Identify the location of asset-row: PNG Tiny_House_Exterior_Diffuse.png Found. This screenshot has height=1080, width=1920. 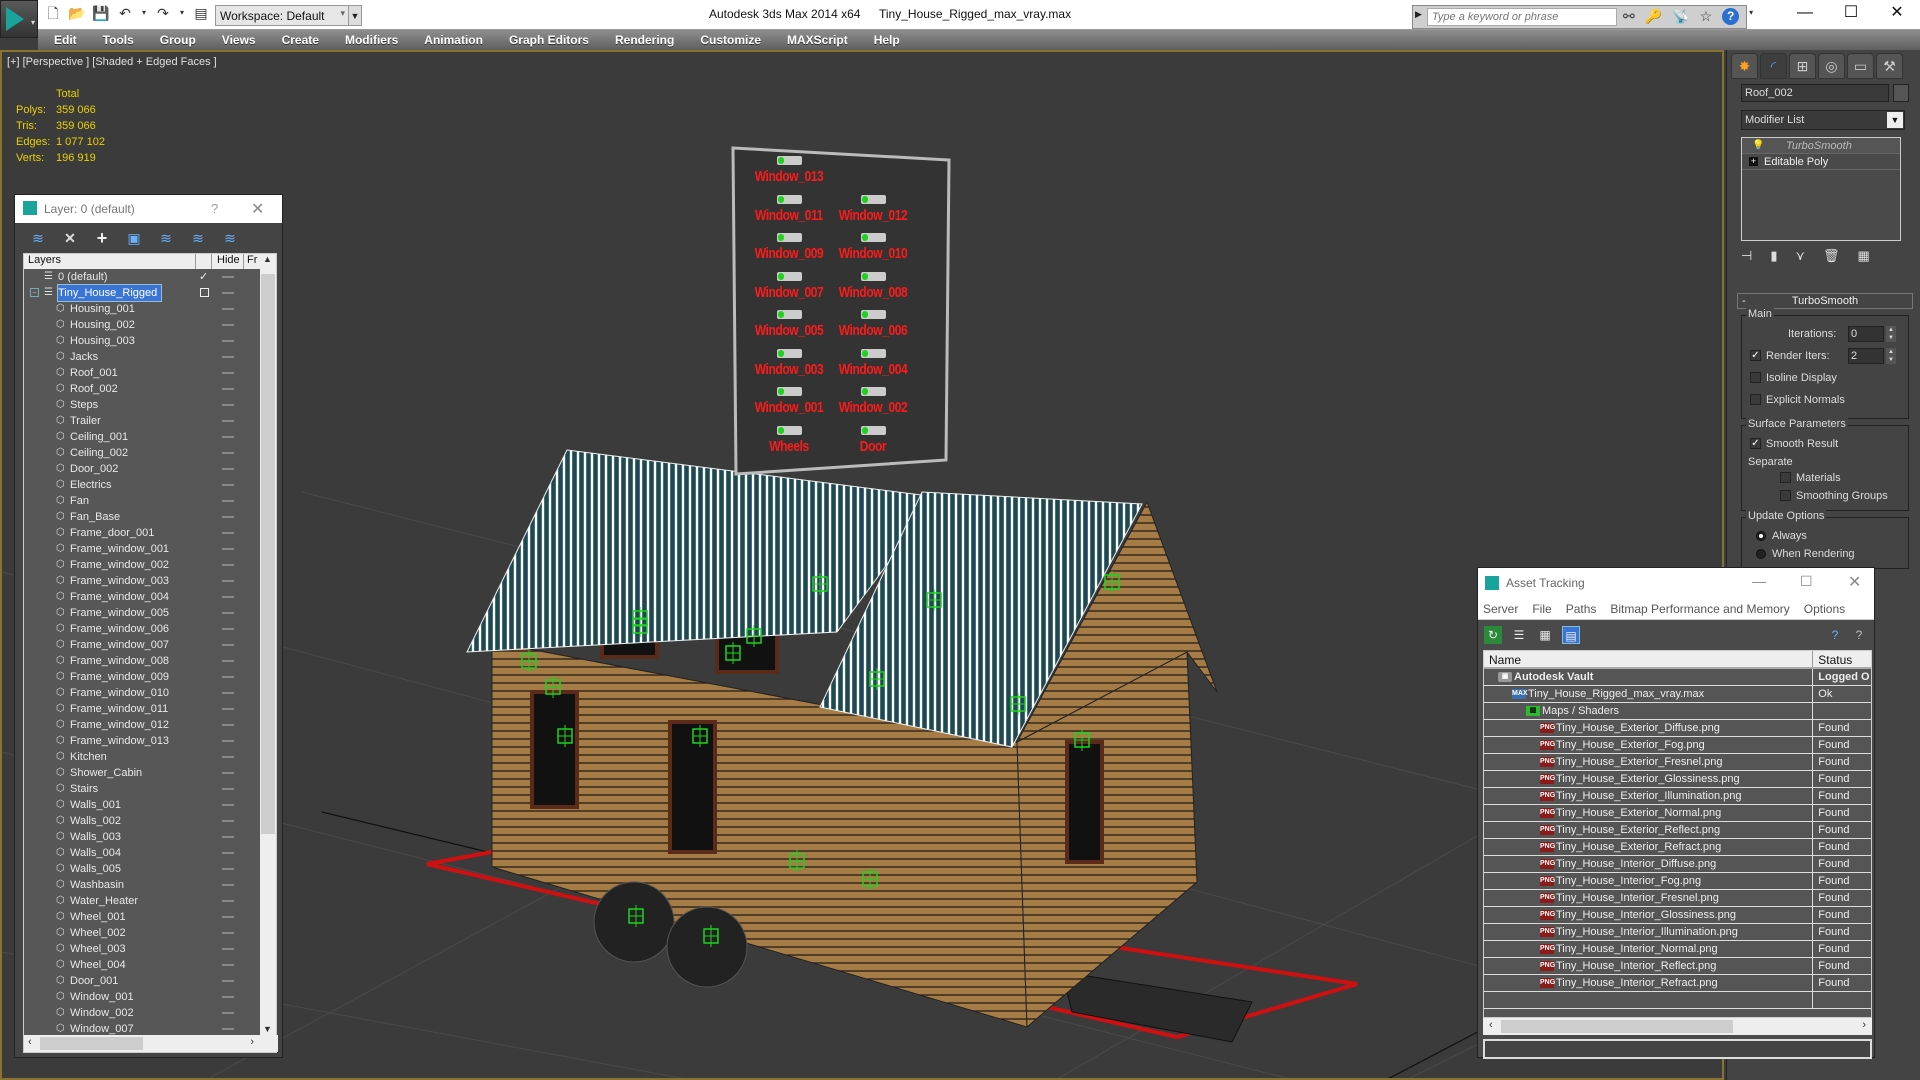
(1677, 728).